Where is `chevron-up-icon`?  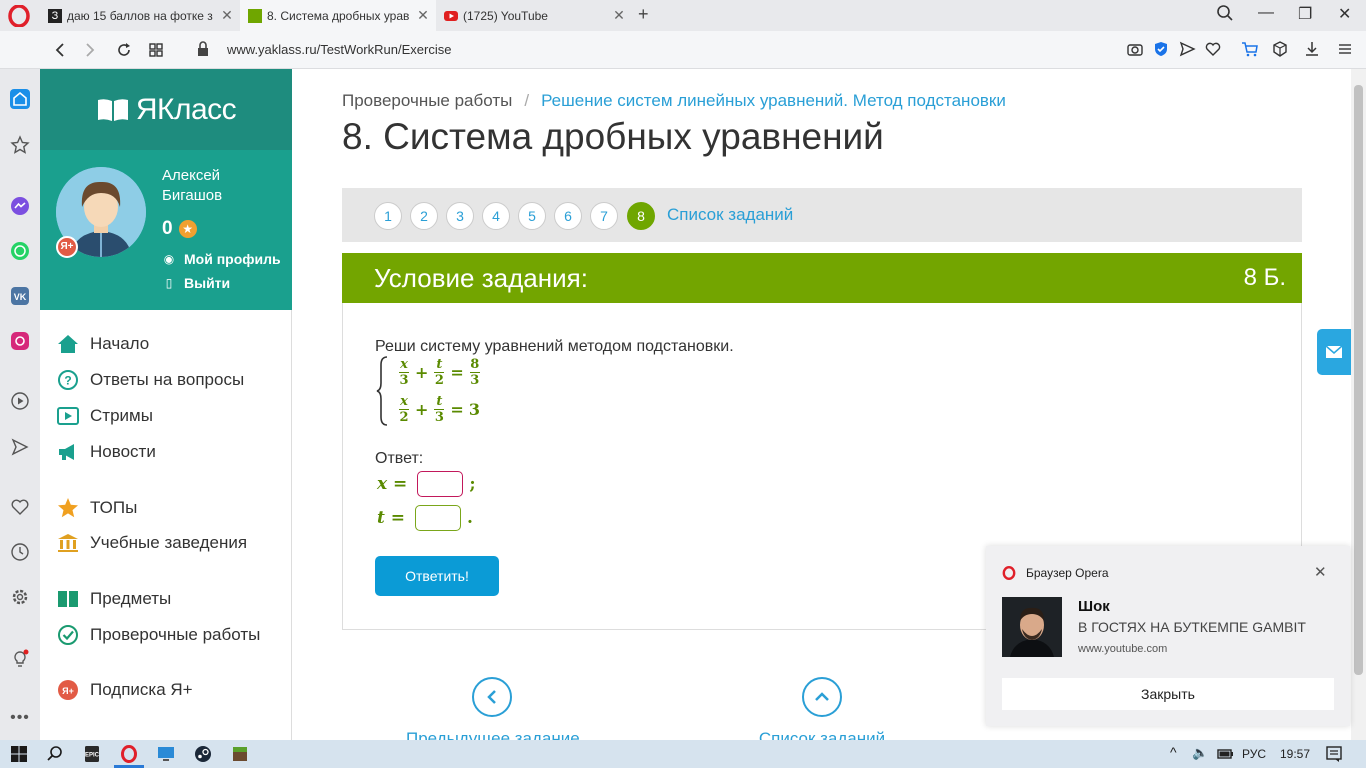
chevron-up-icon is located at coordinates (822, 697).